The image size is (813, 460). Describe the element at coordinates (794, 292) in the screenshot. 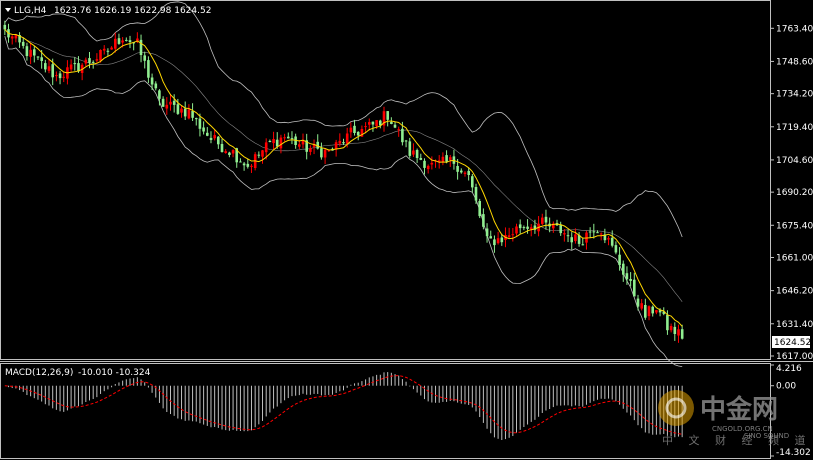

I see `price-axis-label: 1646.20` at that location.